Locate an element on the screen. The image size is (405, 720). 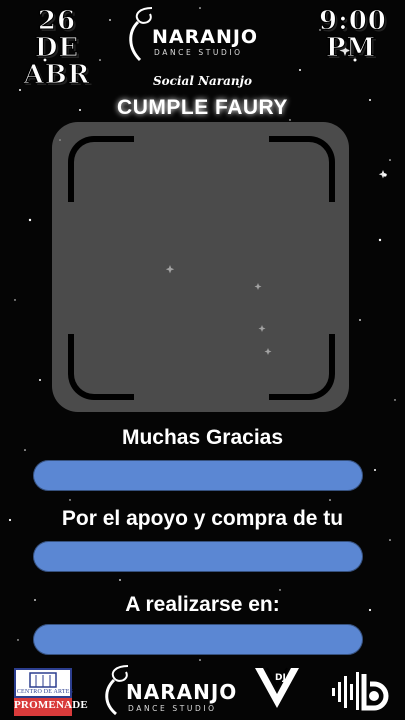
dj-label: DJ is located at coordinates (280, 678).